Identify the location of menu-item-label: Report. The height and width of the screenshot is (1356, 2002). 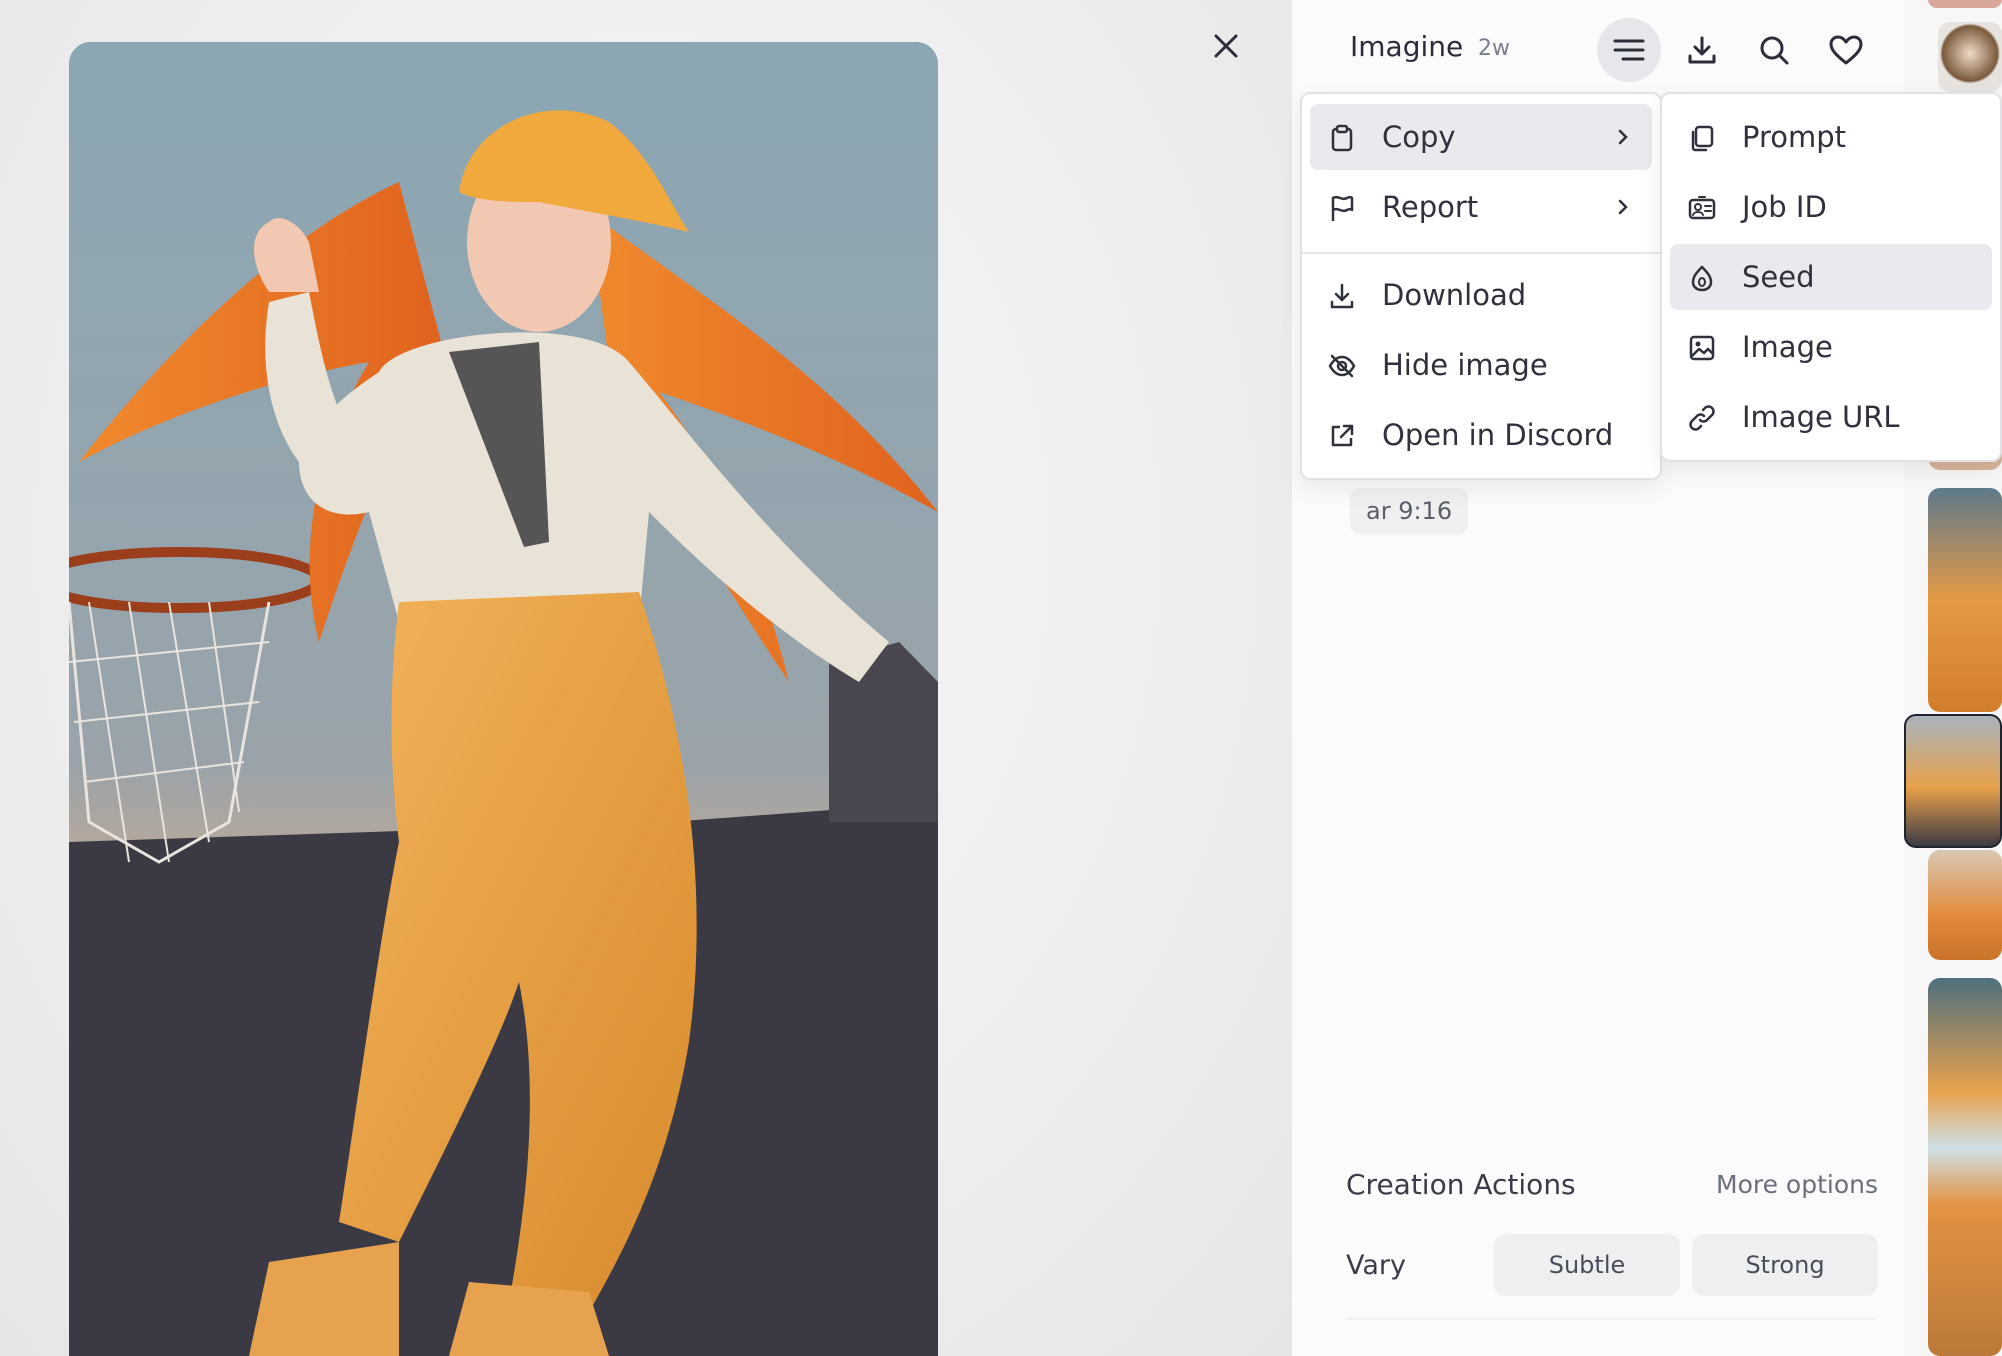
(1430, 207).